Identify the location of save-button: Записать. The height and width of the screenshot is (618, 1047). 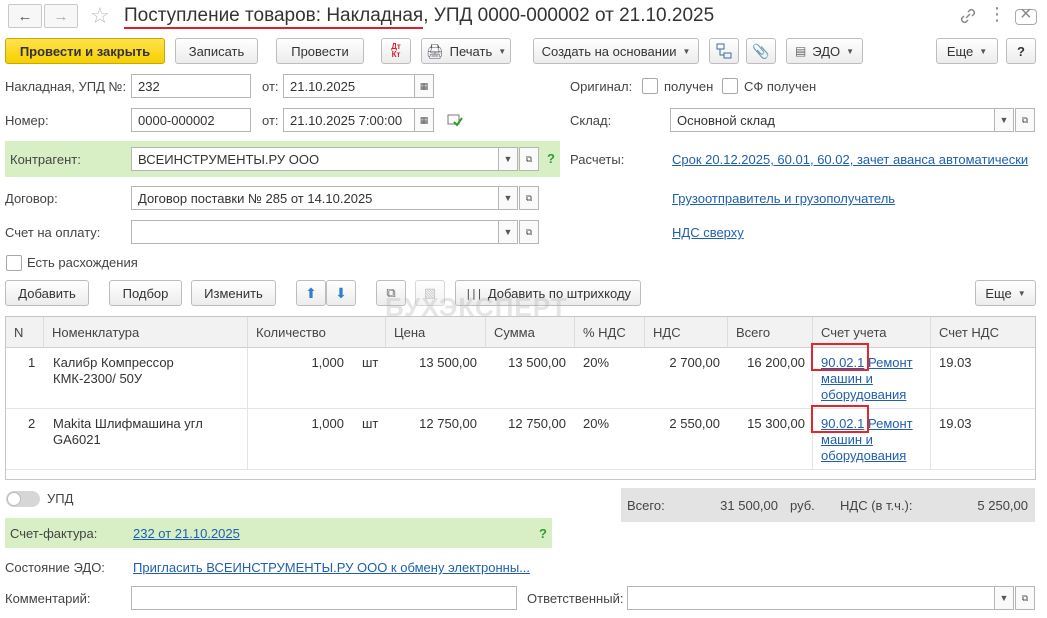
(216, 51).